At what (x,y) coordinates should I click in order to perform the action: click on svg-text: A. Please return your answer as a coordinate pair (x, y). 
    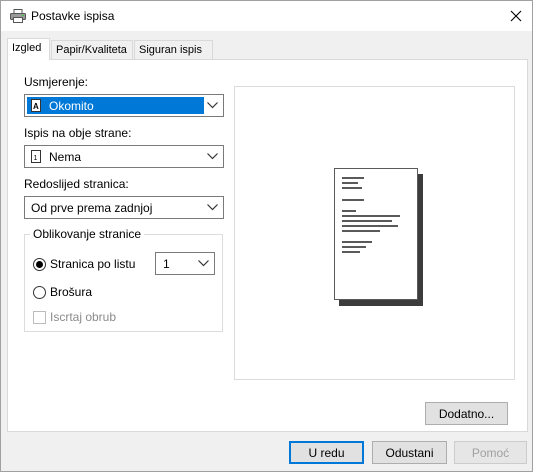
    Looking at the image, I should click on (36, 106).